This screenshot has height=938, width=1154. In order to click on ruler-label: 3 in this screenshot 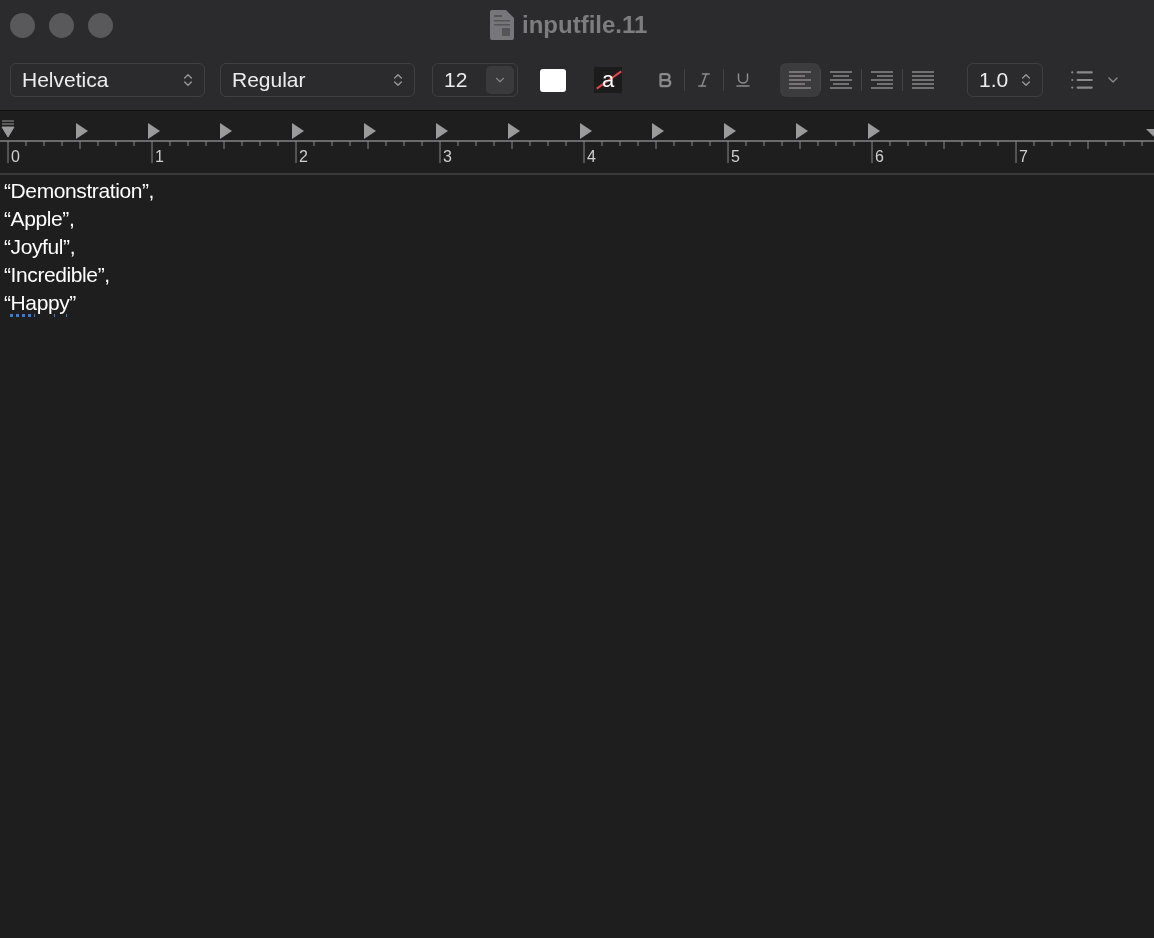, I will do `click(447, 156)`.